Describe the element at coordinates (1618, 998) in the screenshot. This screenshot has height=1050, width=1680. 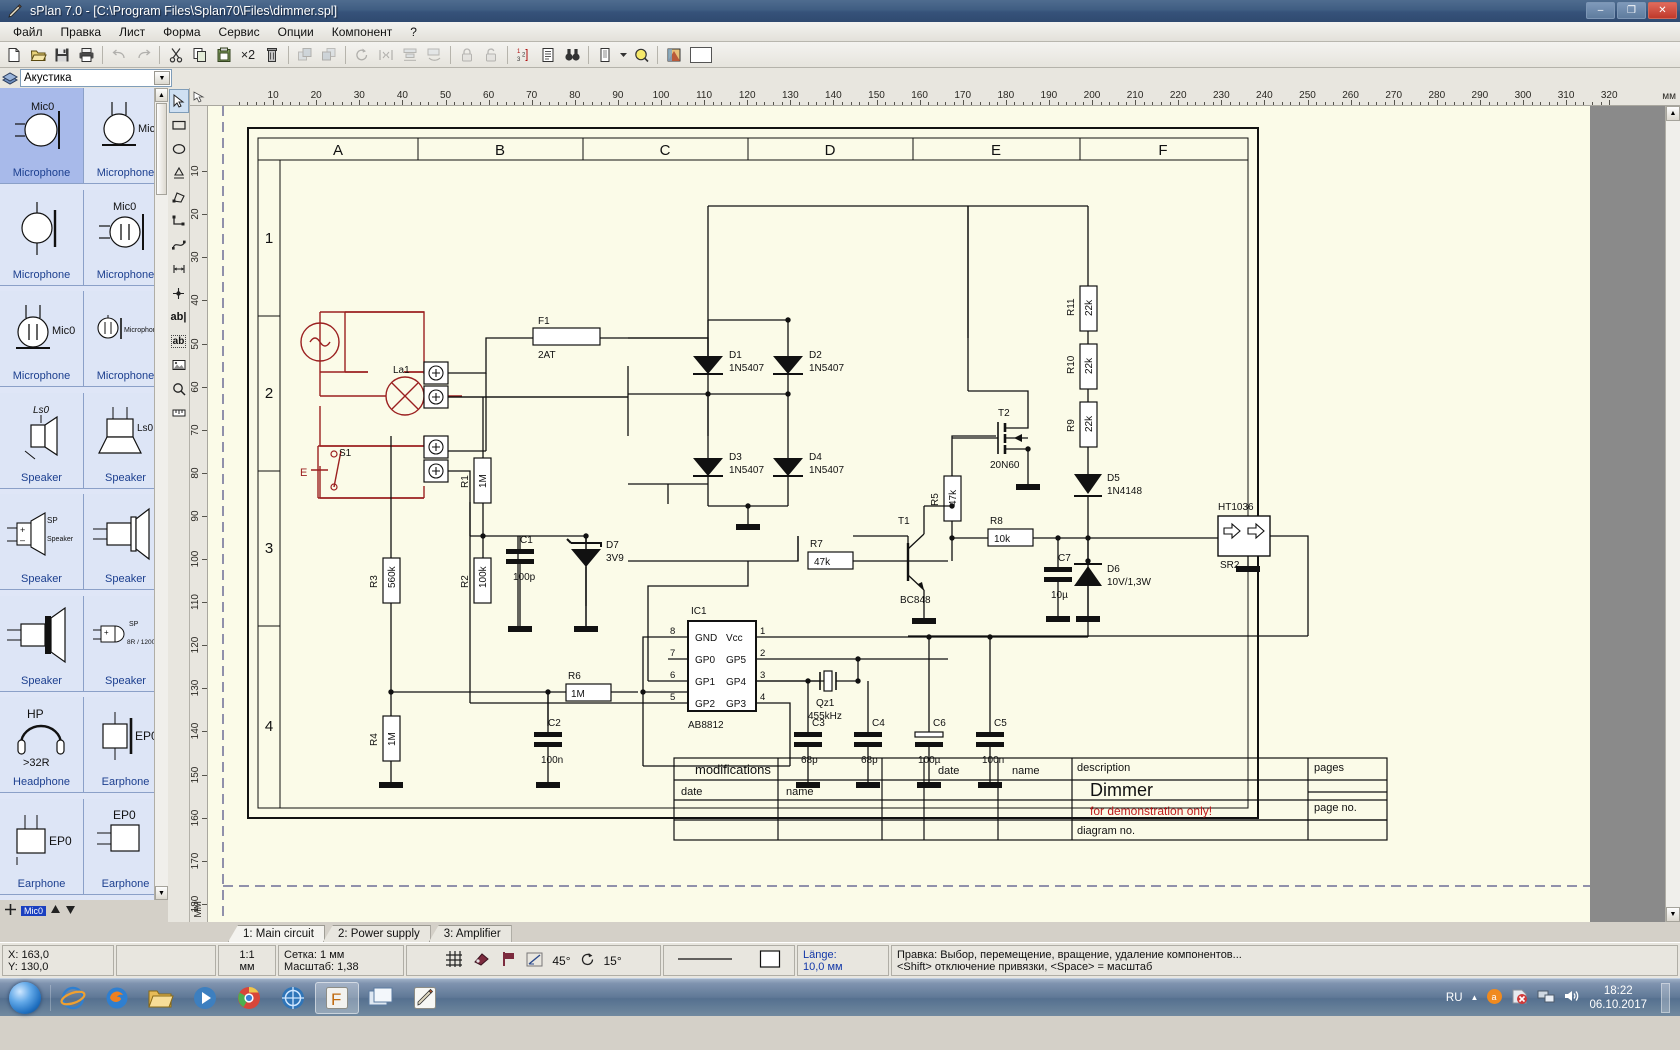
I see `clock: 18:22 06.10.2017` at that location.